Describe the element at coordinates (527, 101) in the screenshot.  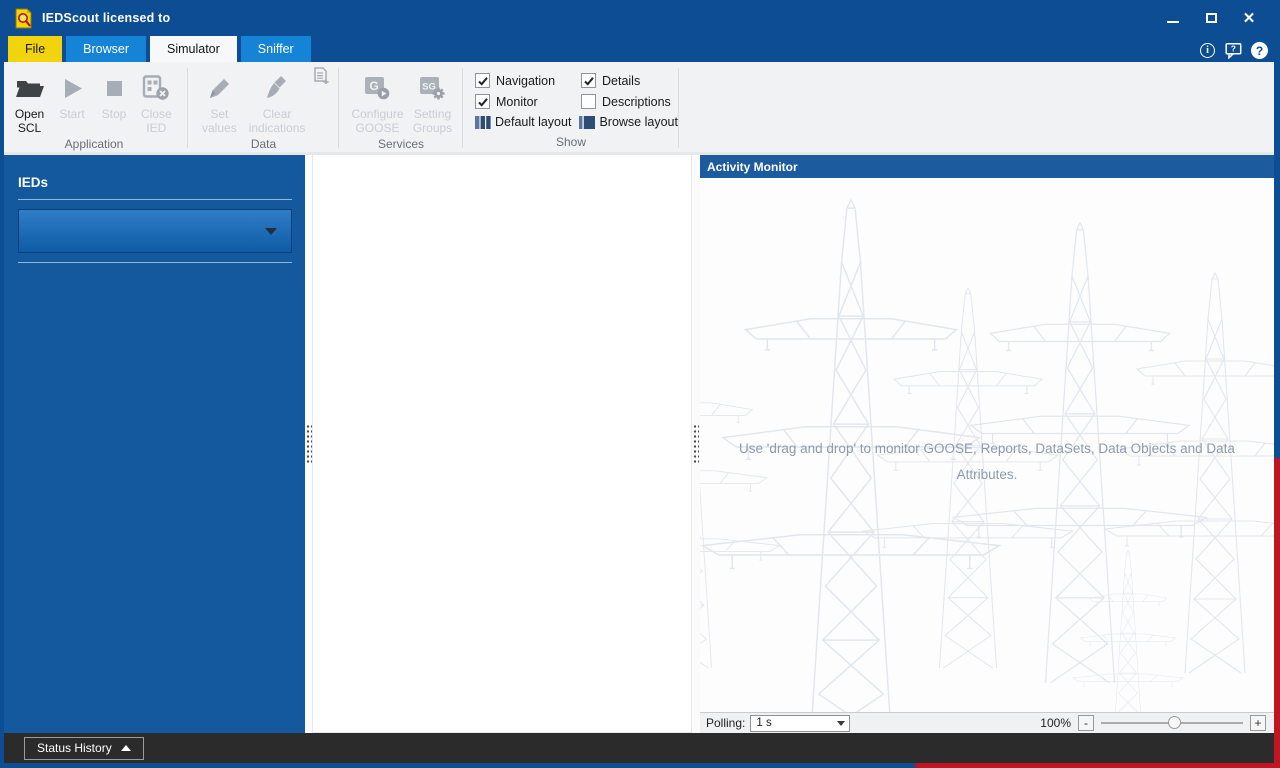
I see `checkbox-monitor: Monitor` at that location.